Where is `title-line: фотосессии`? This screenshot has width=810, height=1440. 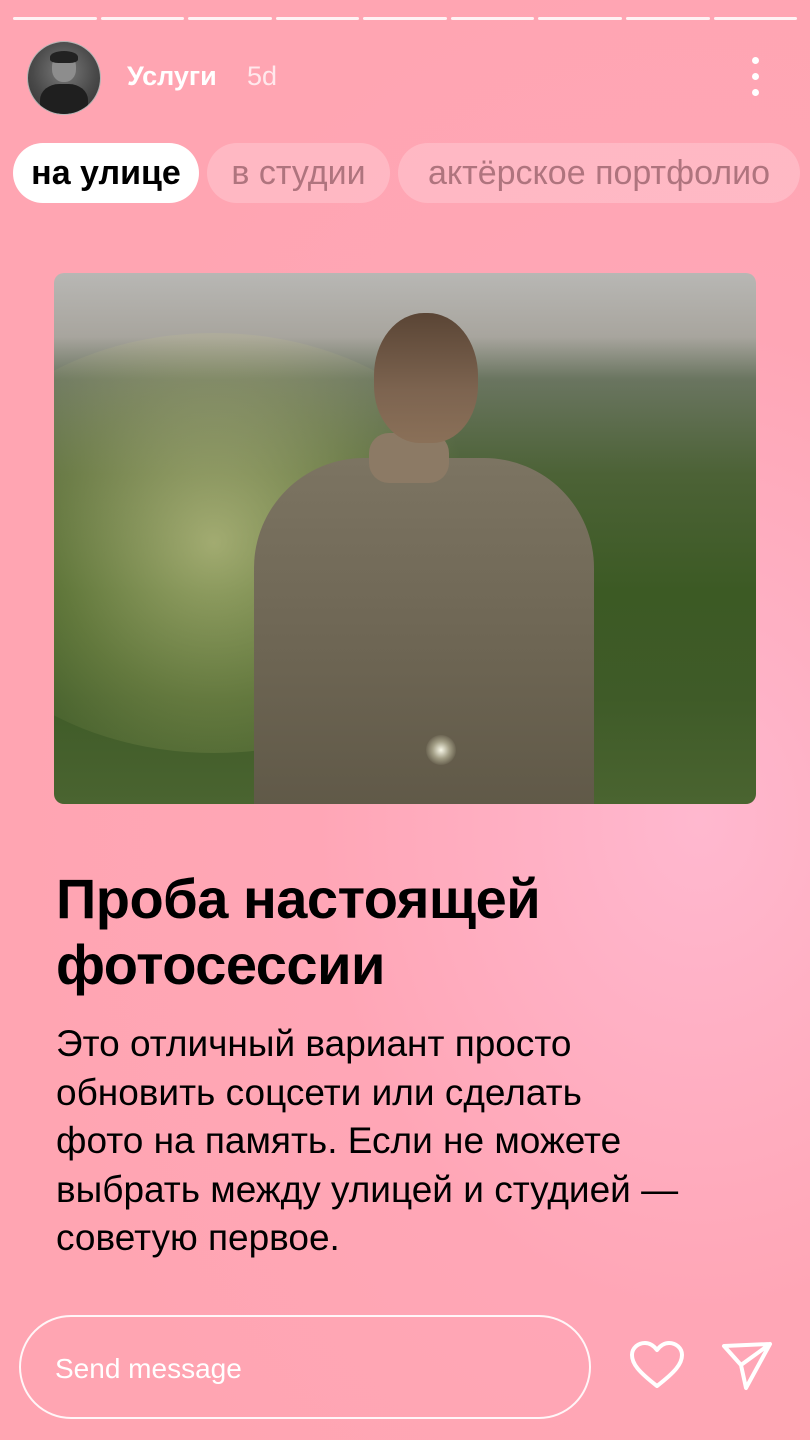
title-line: фотосессии is located at coordinates (220, 964).